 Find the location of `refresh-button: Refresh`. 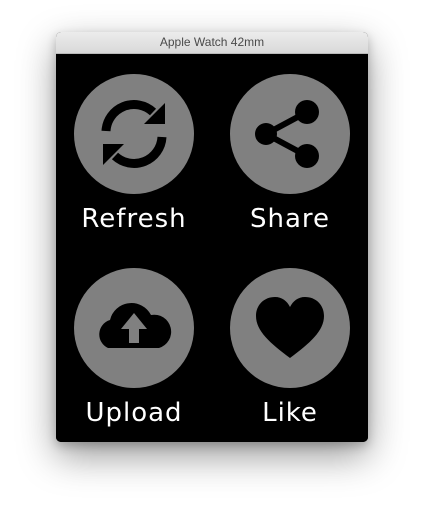

refresh-button: Refresh is located at coordinates (134, 151).